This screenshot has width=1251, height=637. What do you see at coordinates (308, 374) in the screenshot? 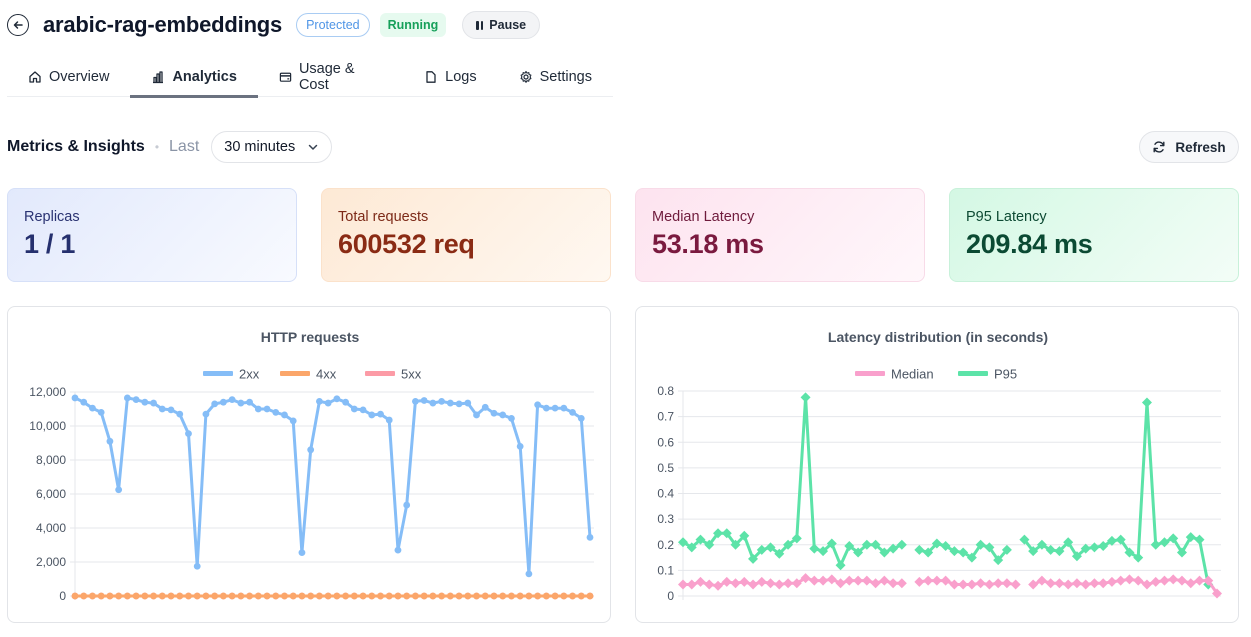
I see `legend-item-4xx: 4xx` at bounding box center [308, 374].